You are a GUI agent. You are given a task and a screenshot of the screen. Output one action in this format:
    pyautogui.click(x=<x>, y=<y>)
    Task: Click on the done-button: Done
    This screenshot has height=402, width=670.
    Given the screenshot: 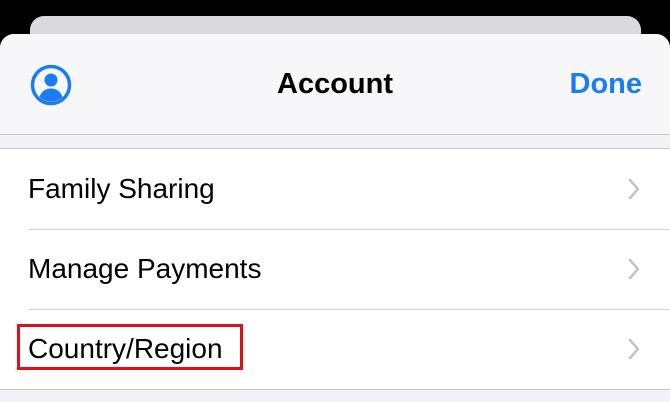 What is the action you would take?
    pyautogui.click(x=606, y=84)
    